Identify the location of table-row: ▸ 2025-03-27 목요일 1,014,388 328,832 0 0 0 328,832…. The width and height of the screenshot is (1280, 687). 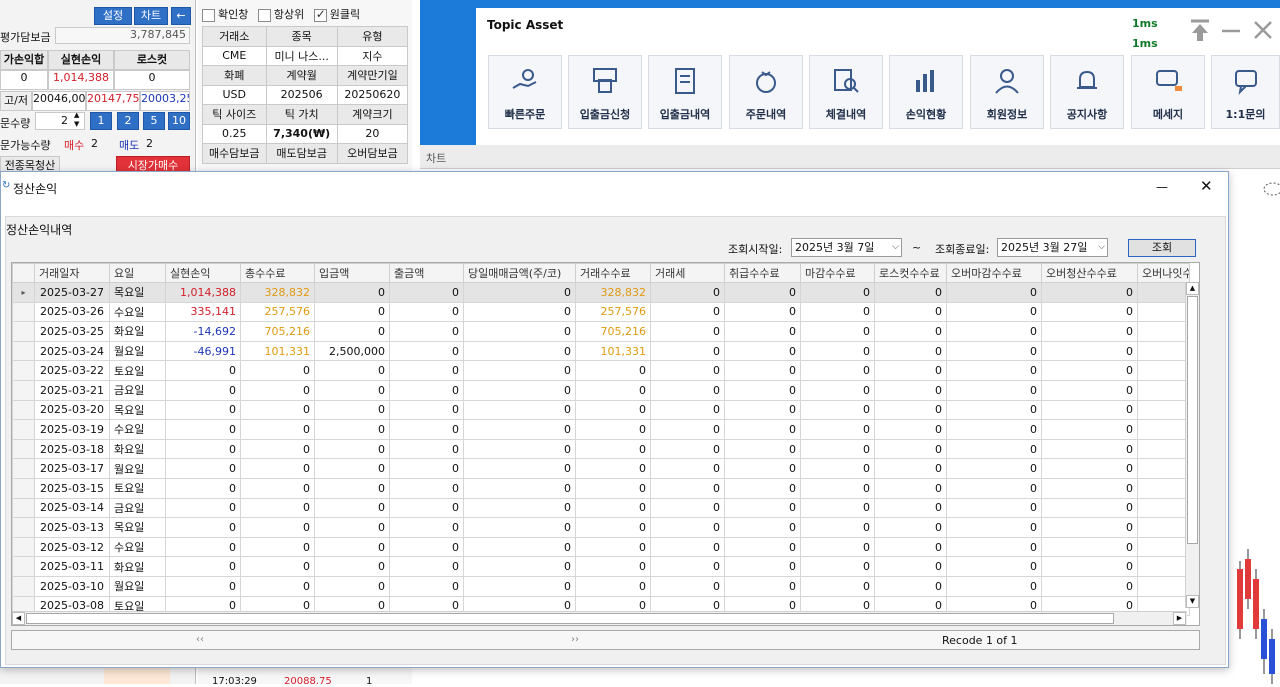
(601, 292).